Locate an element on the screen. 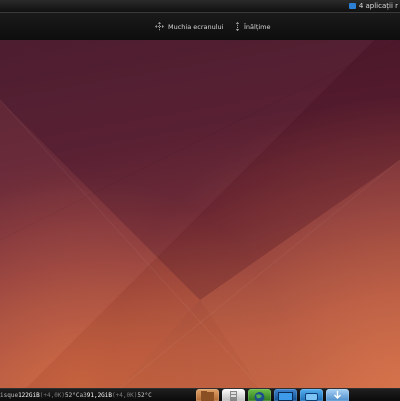 The width and height of the screenshot is (400, 401). move-cross-icon is located at coordinates (159, 26).